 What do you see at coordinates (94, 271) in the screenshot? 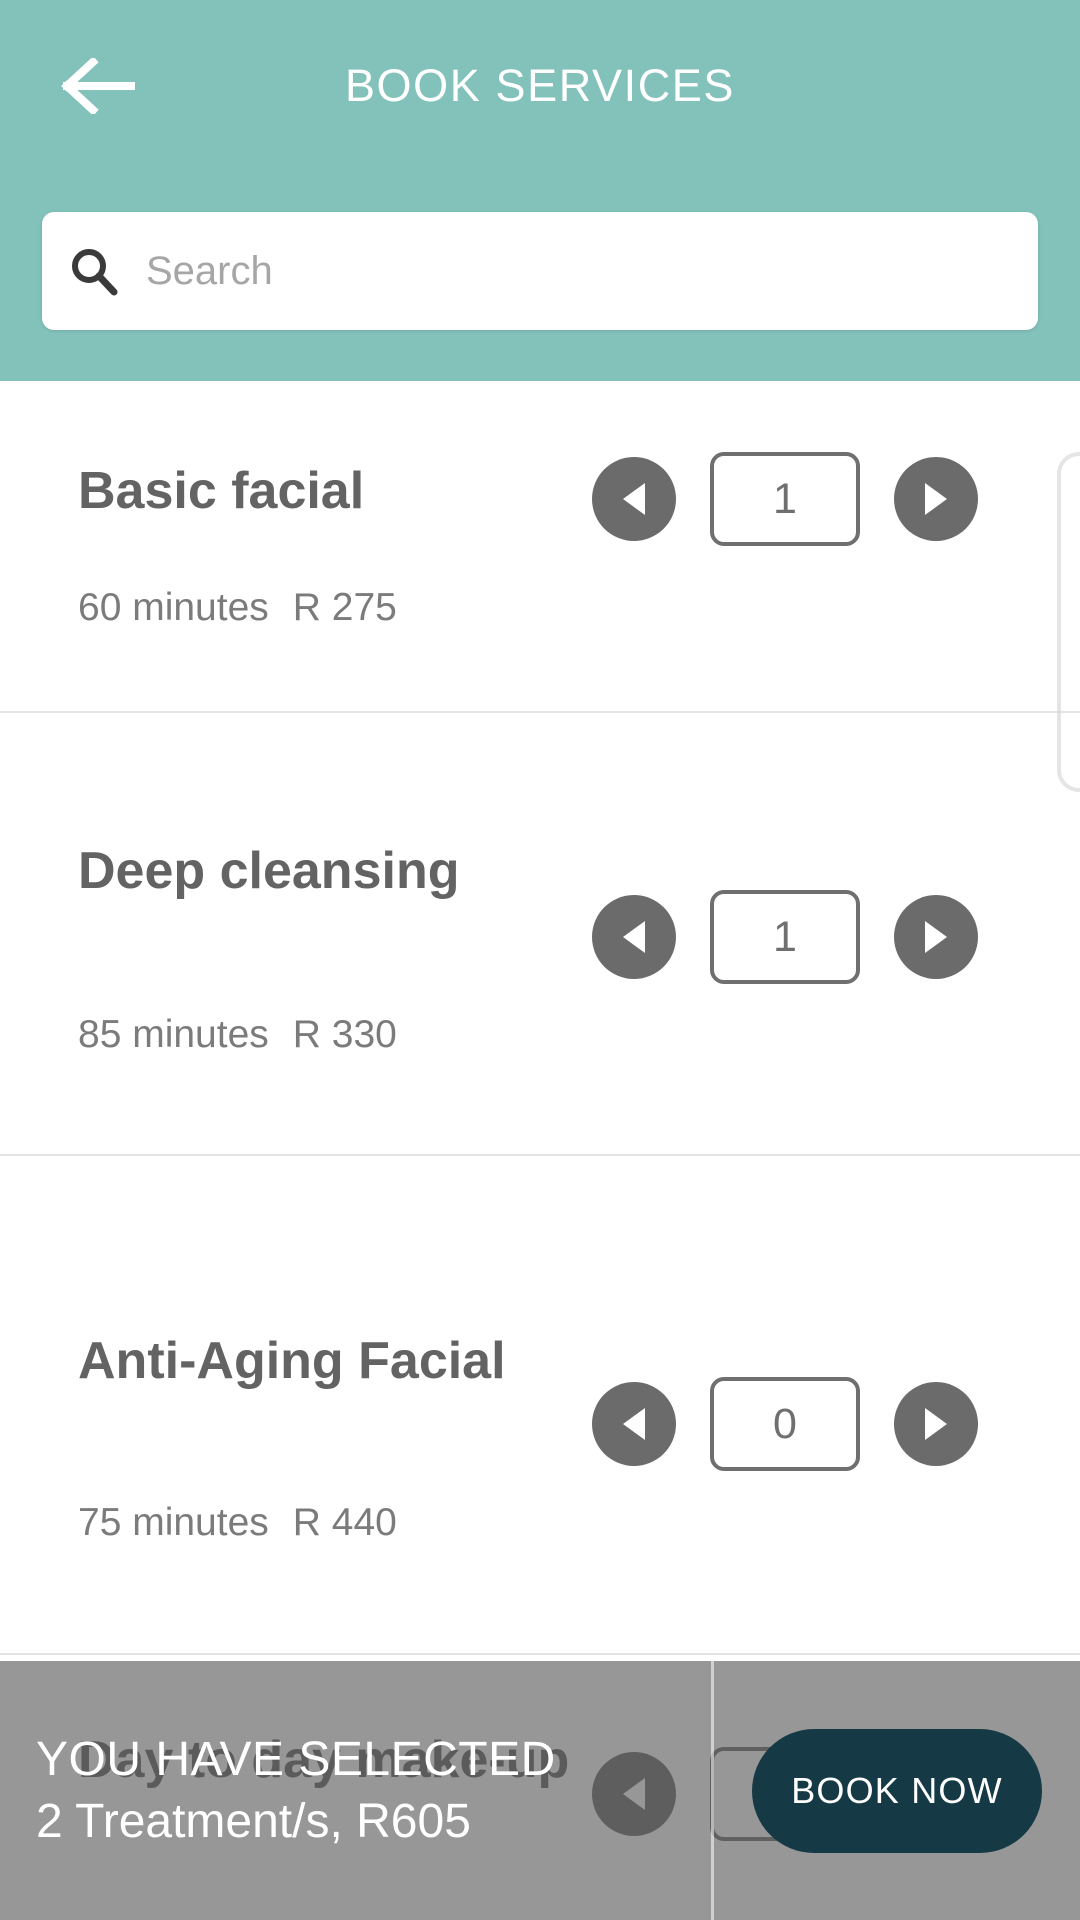
I see `search-icon` at bounding box center [94, 271].